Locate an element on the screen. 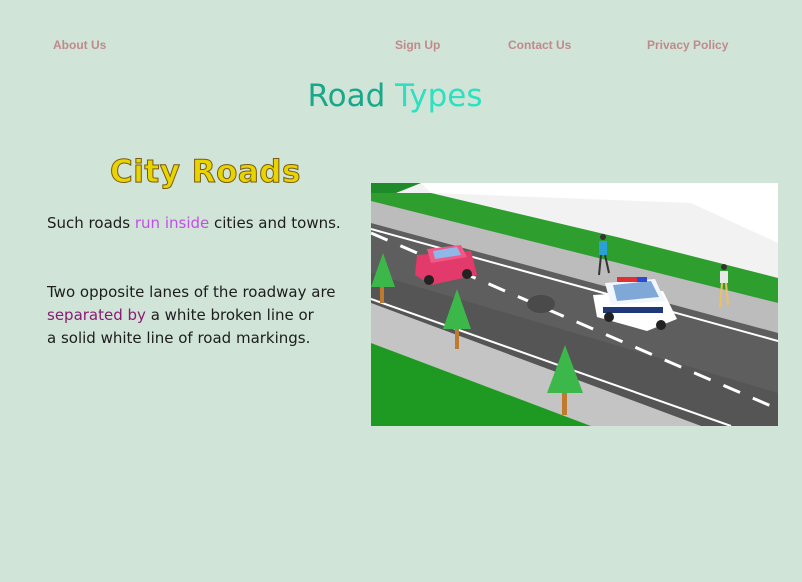 This screenshot has height=582, width=802. nav-signup-link: Sign Up is located at coordinates (417, 45).